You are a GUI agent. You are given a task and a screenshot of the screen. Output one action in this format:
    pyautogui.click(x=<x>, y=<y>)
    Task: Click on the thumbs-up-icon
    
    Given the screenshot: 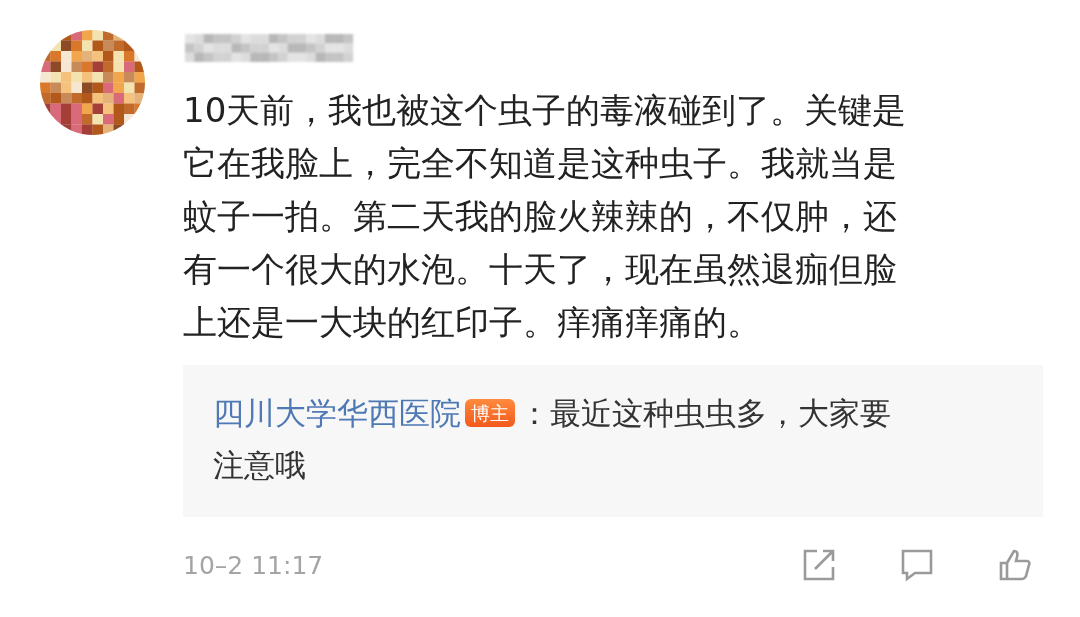 What is the action you would take?
    pyautogui.click(x=1015, y=565)
    